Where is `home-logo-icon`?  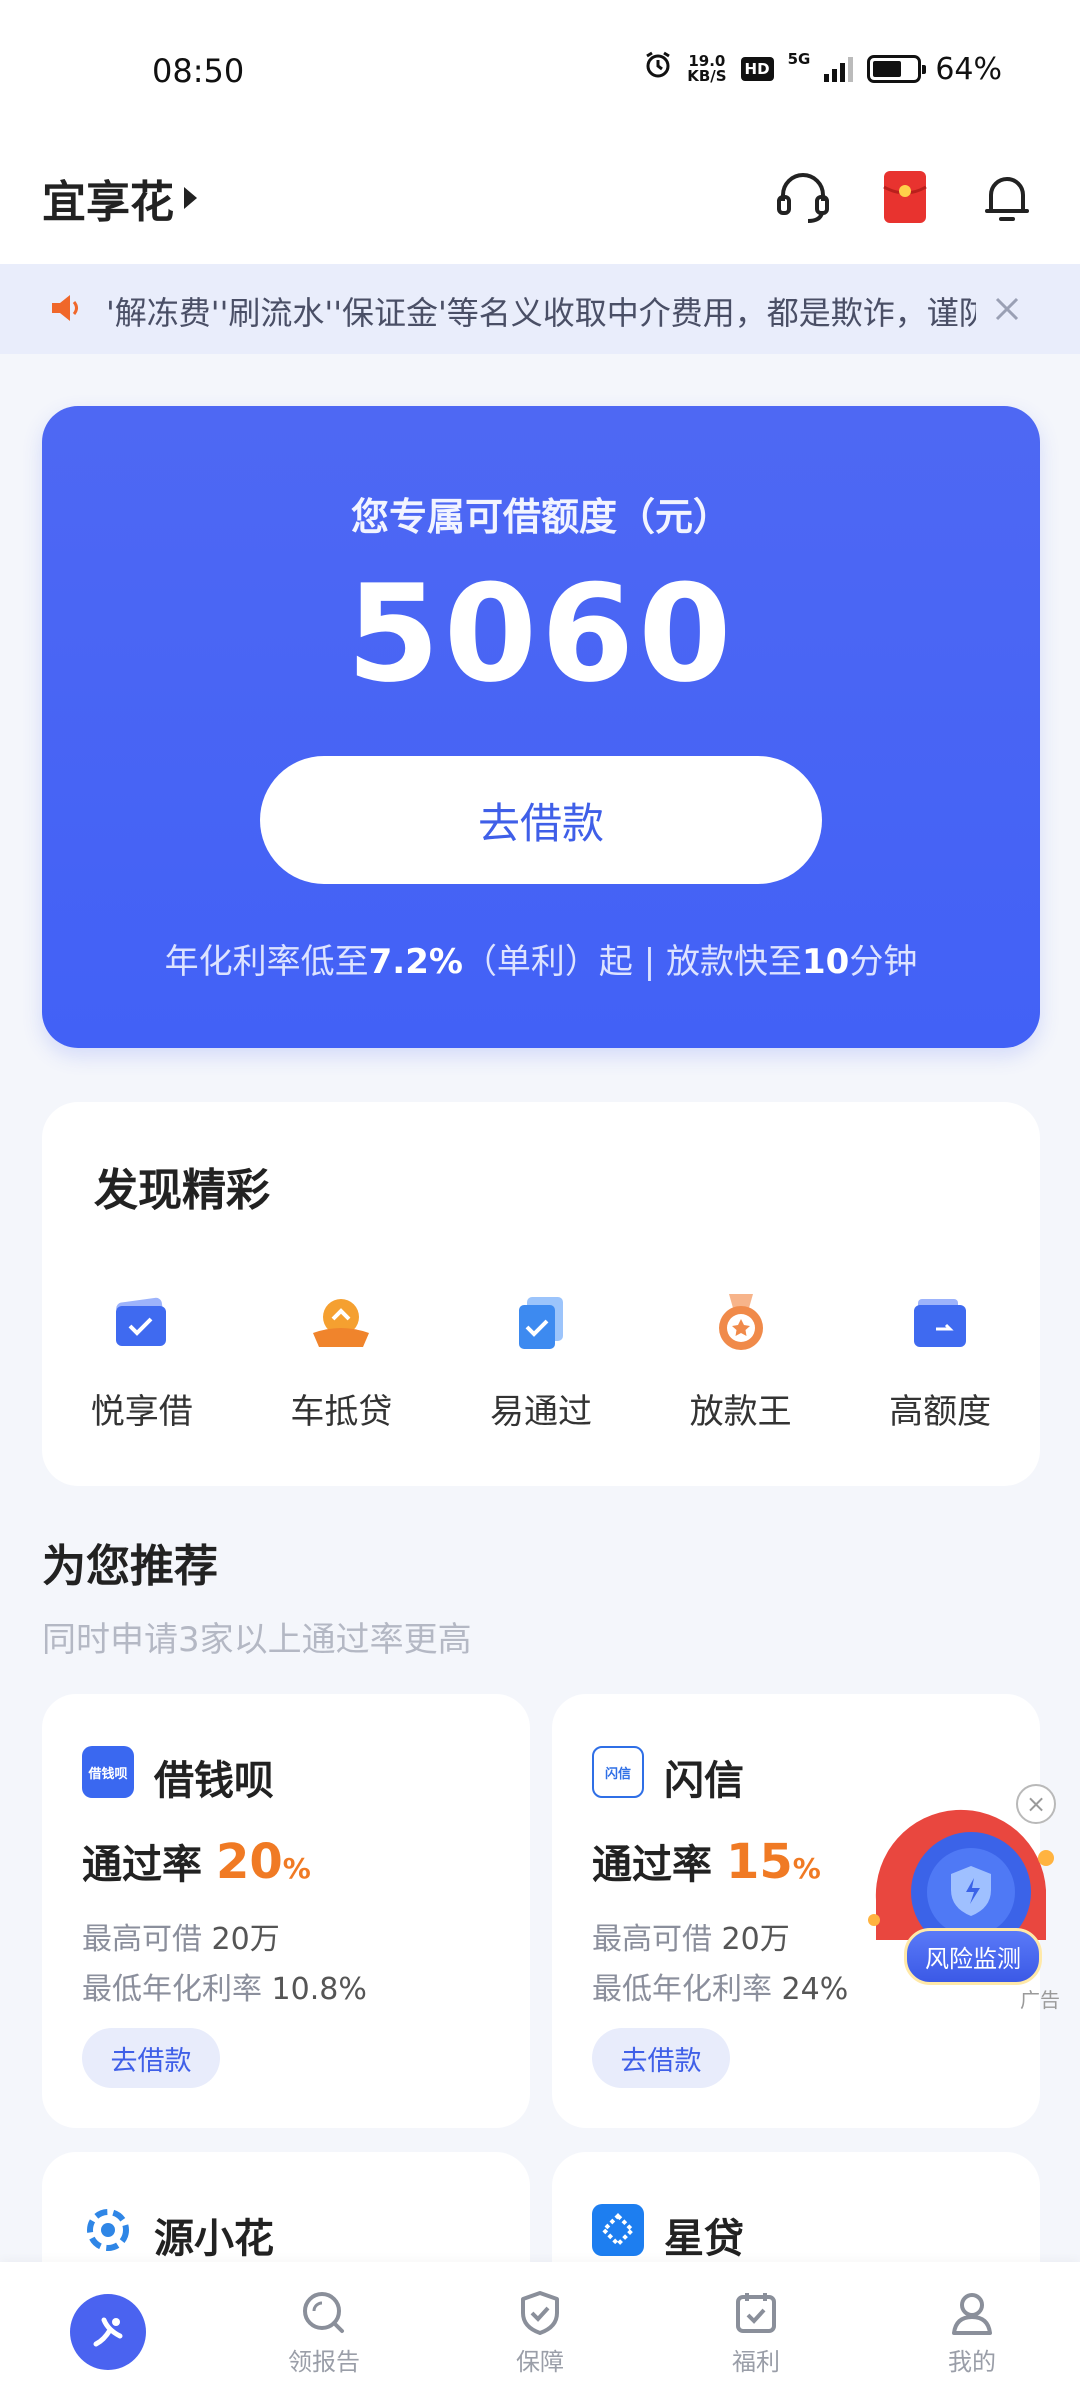 home-logo-icon is located at coordinates (108, 2332).